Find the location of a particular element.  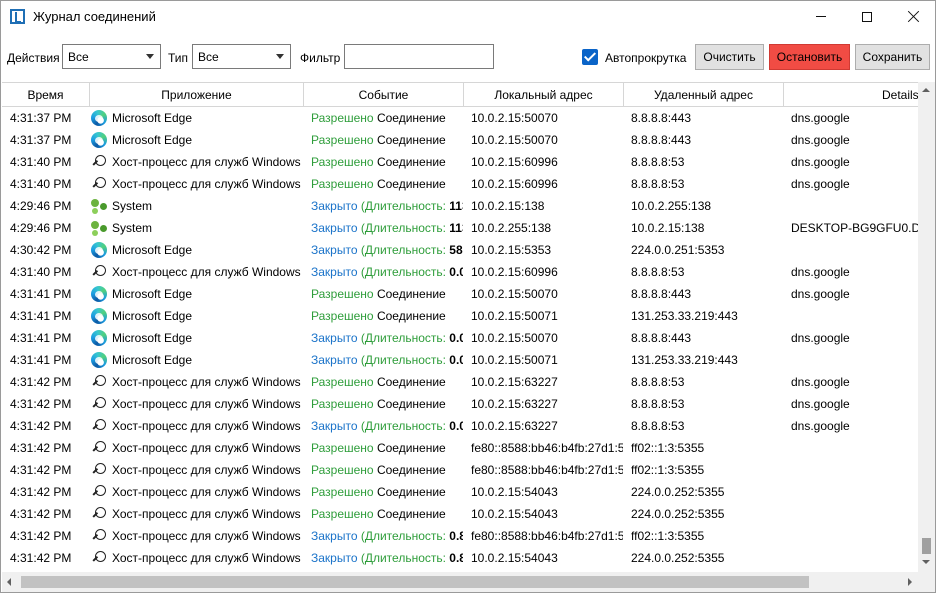

horizontal-scroll-thumb is located at coordinates (415, 582).